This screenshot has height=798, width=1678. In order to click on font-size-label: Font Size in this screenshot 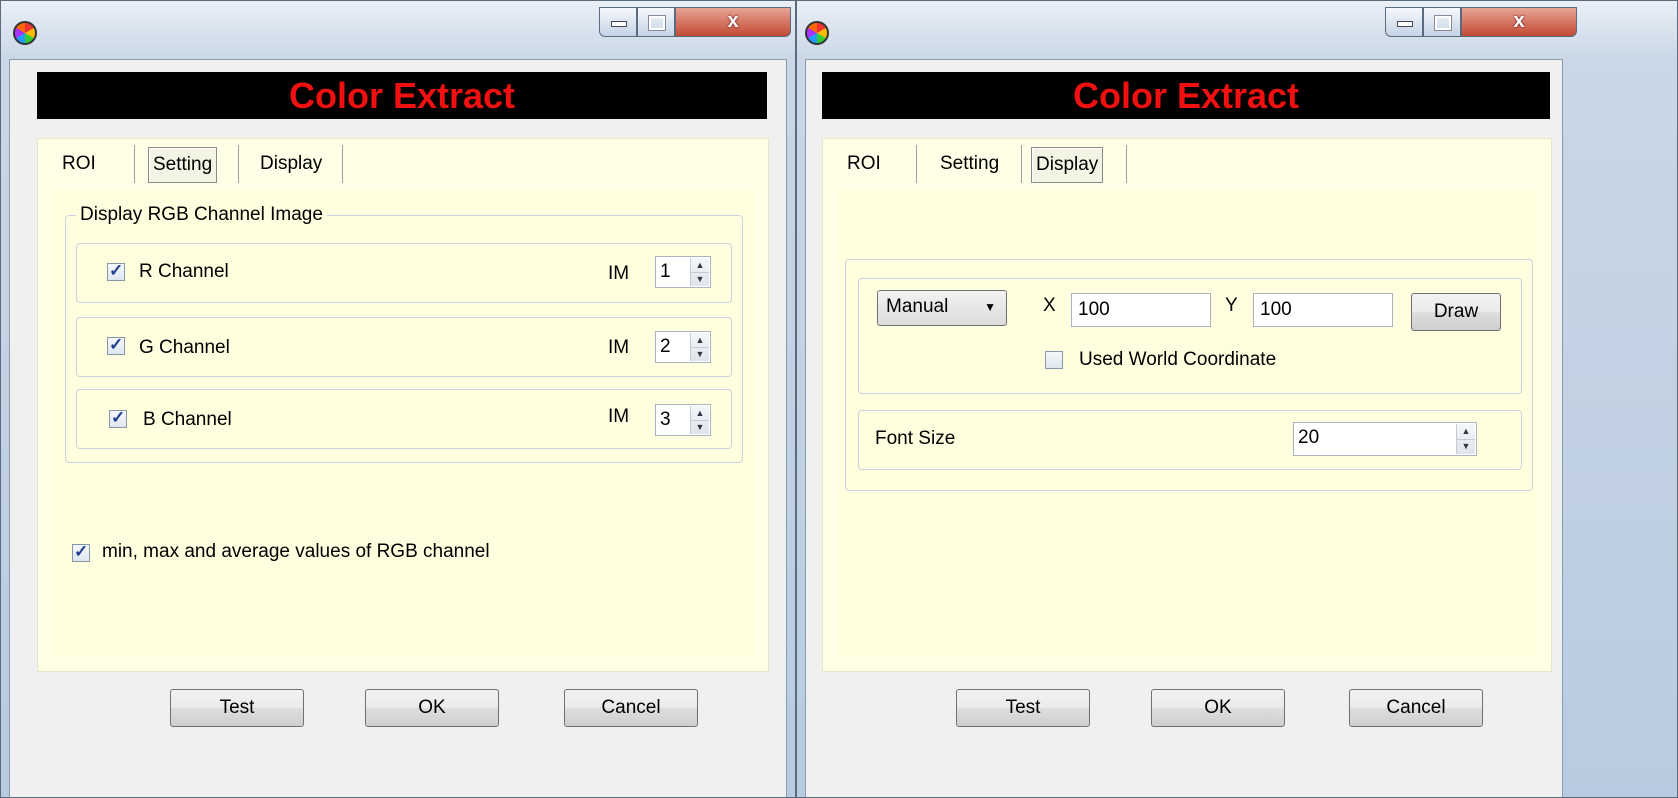, I will do `click(915, 438)`.